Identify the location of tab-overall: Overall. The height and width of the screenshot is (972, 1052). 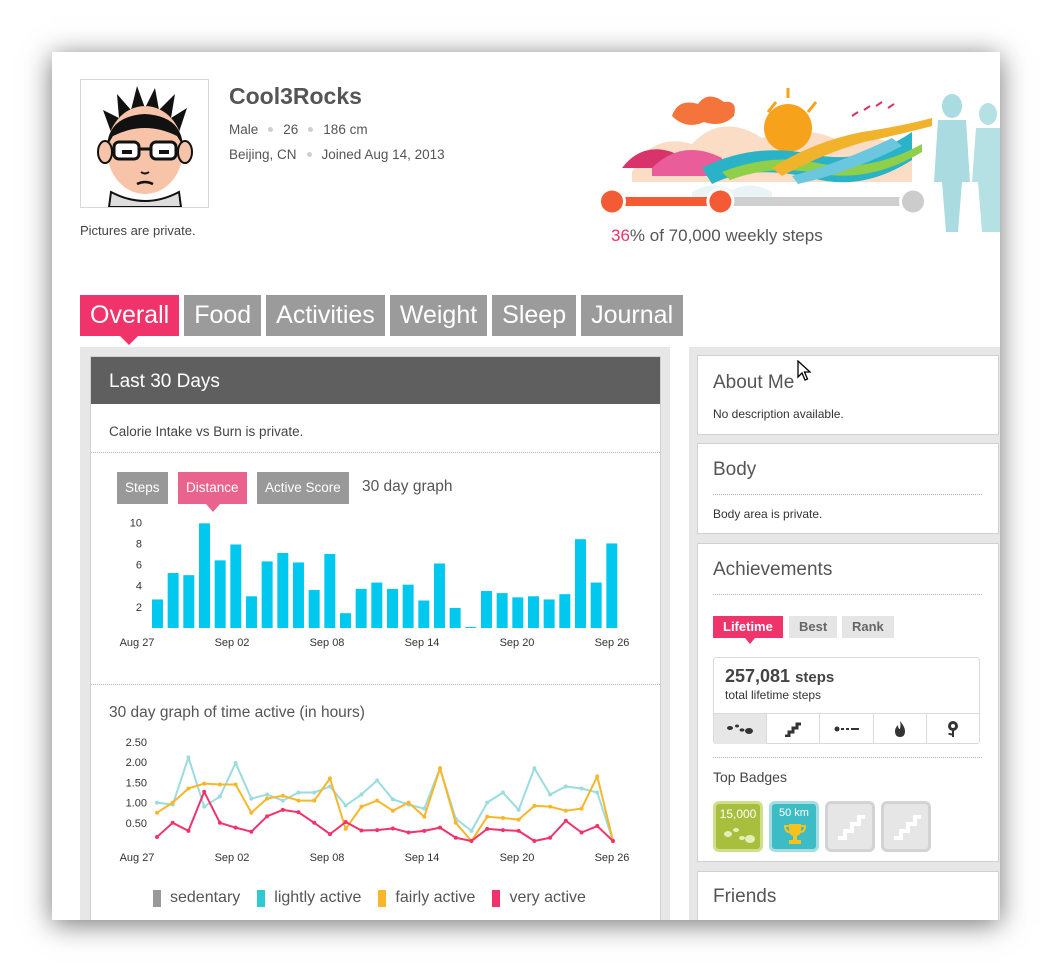
(130, 320).